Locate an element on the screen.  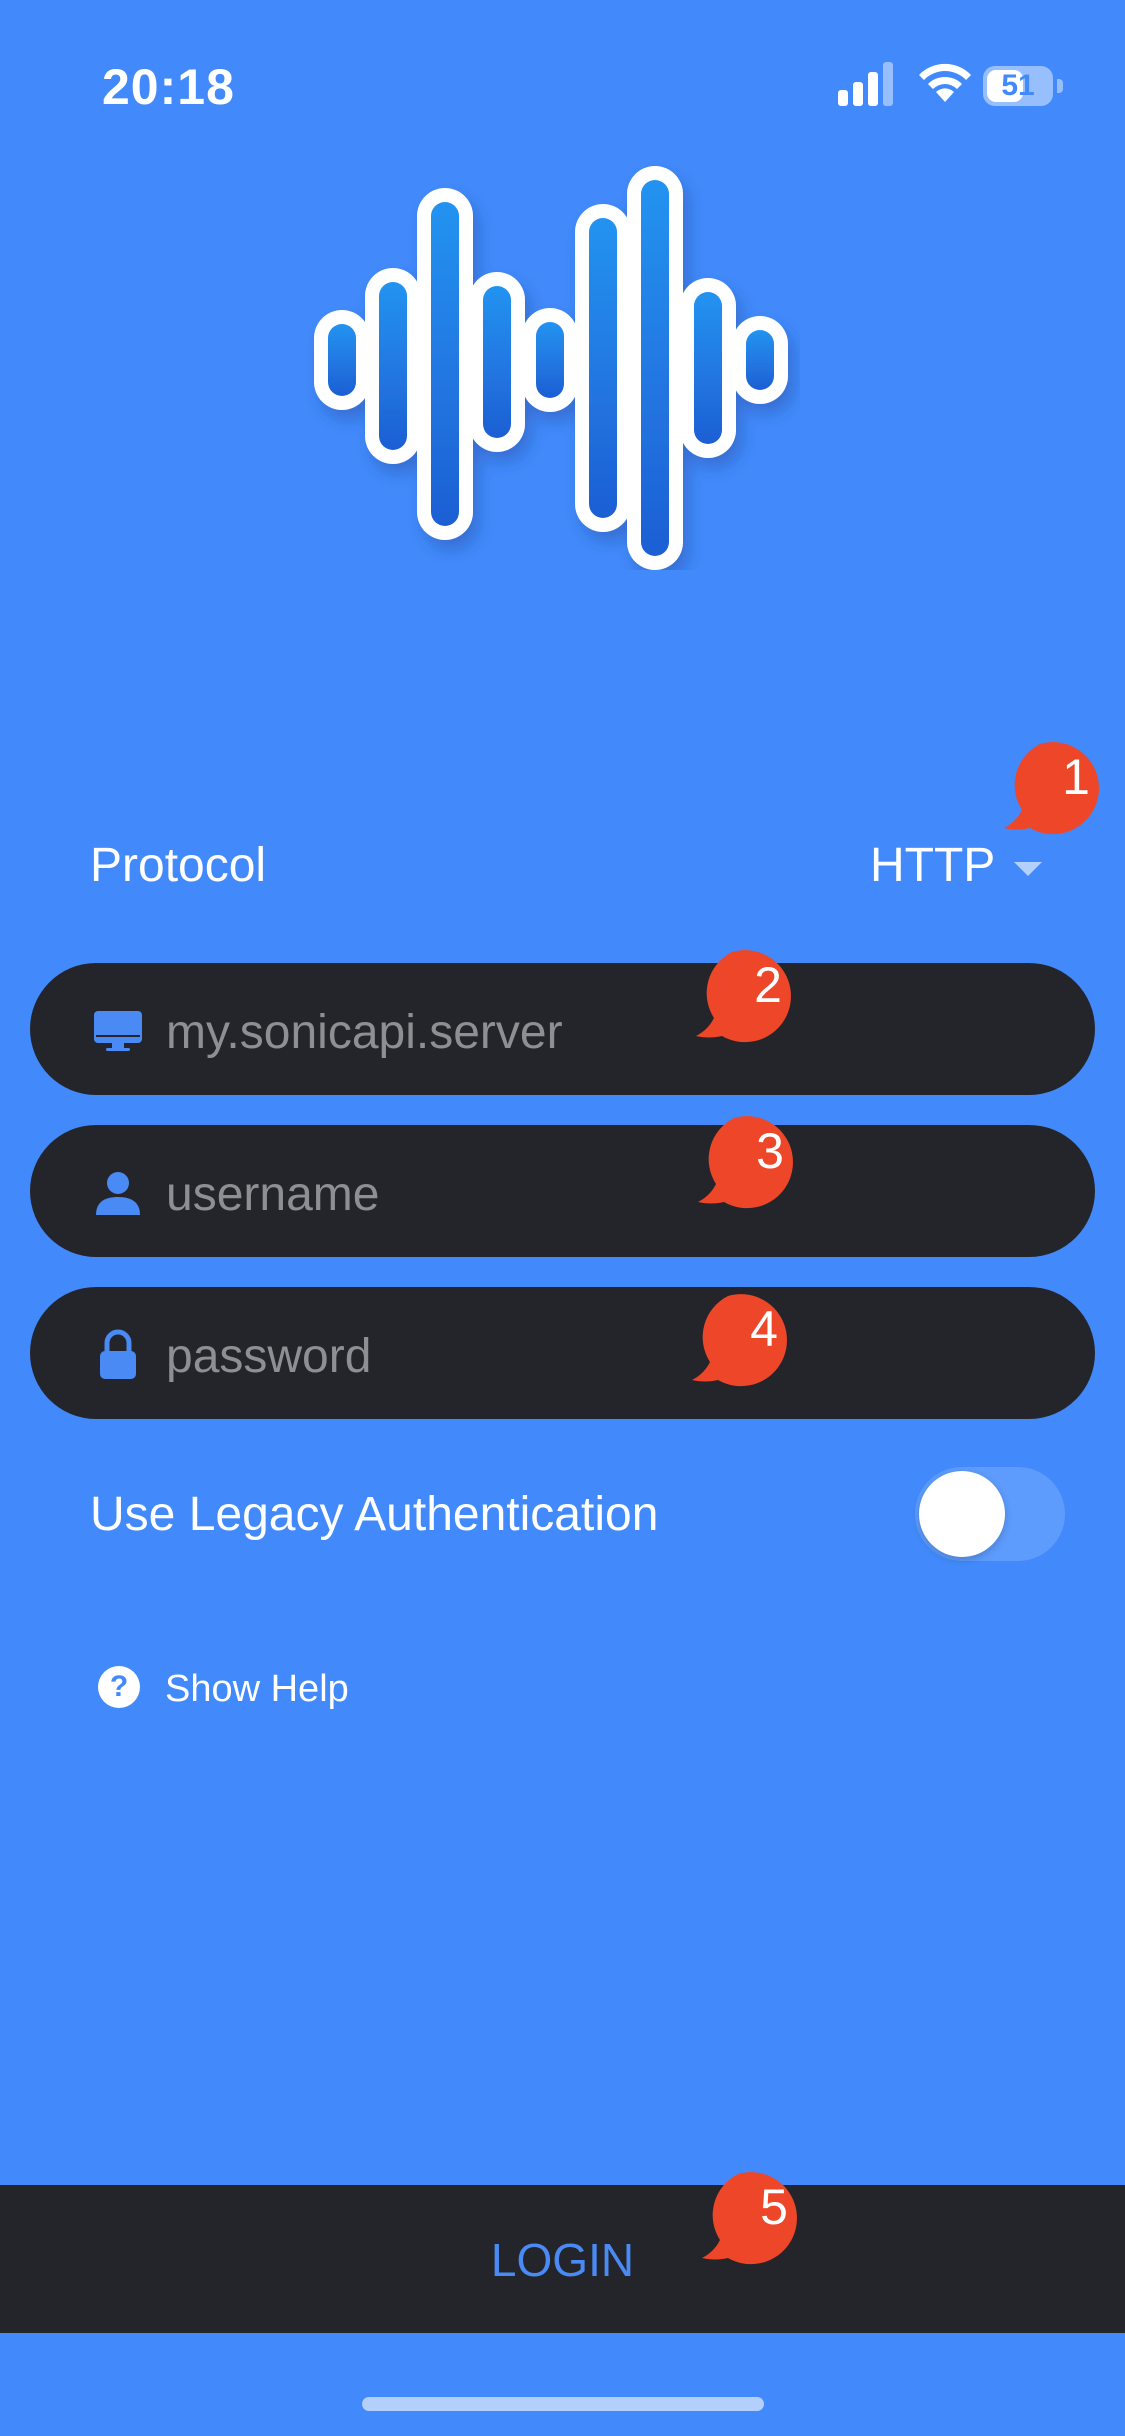
protocol-label: Protocol is located at coordinates (178, 865).